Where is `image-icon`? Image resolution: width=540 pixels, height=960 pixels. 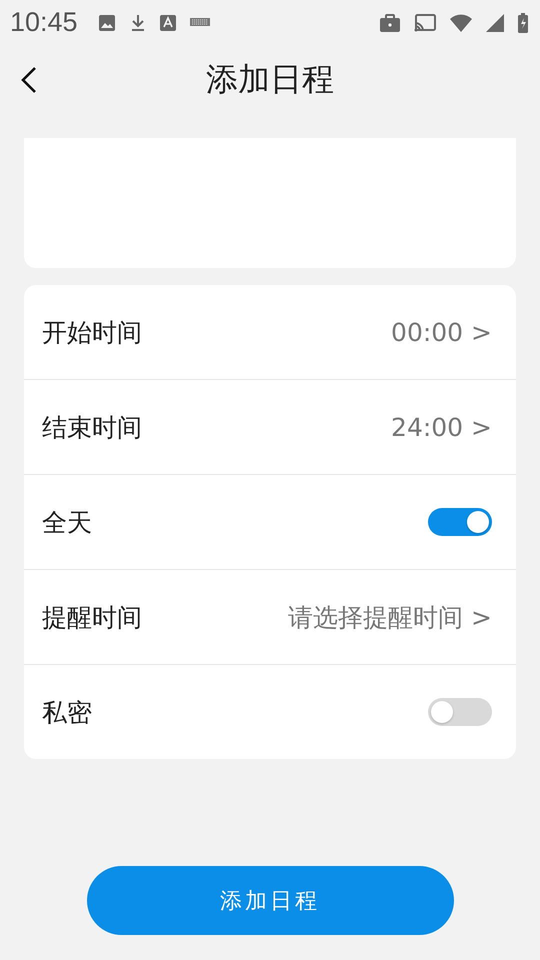
image-icon is located at coordinates (107, 23).